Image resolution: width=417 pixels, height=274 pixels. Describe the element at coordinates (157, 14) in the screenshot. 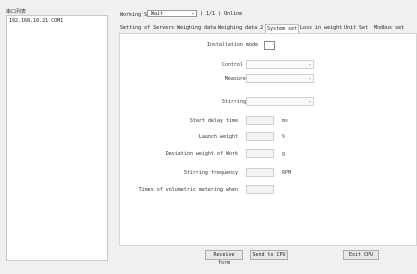

I see `working-status-value: Wait` at that location.